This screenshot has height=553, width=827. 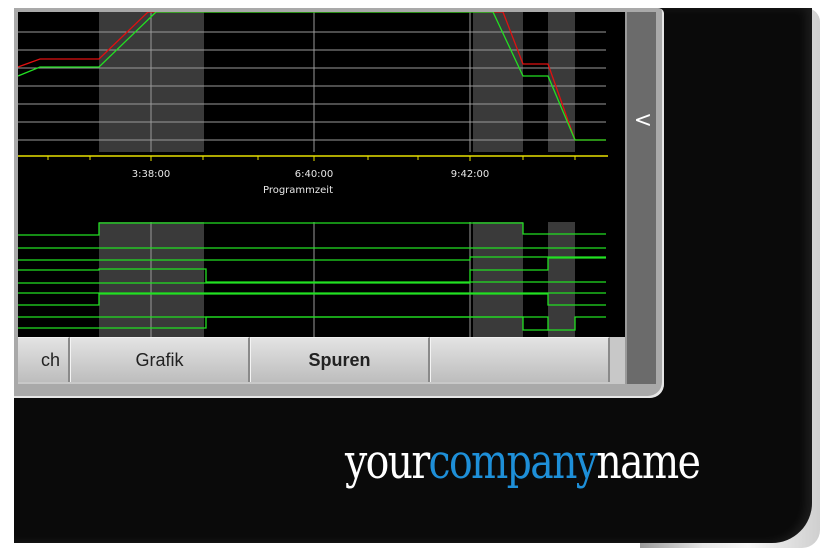 What do you see at coordinates (151, 174) in the screenshot?
I see `tick-label-1: 3:38:00` at bounding box center [151, 174].